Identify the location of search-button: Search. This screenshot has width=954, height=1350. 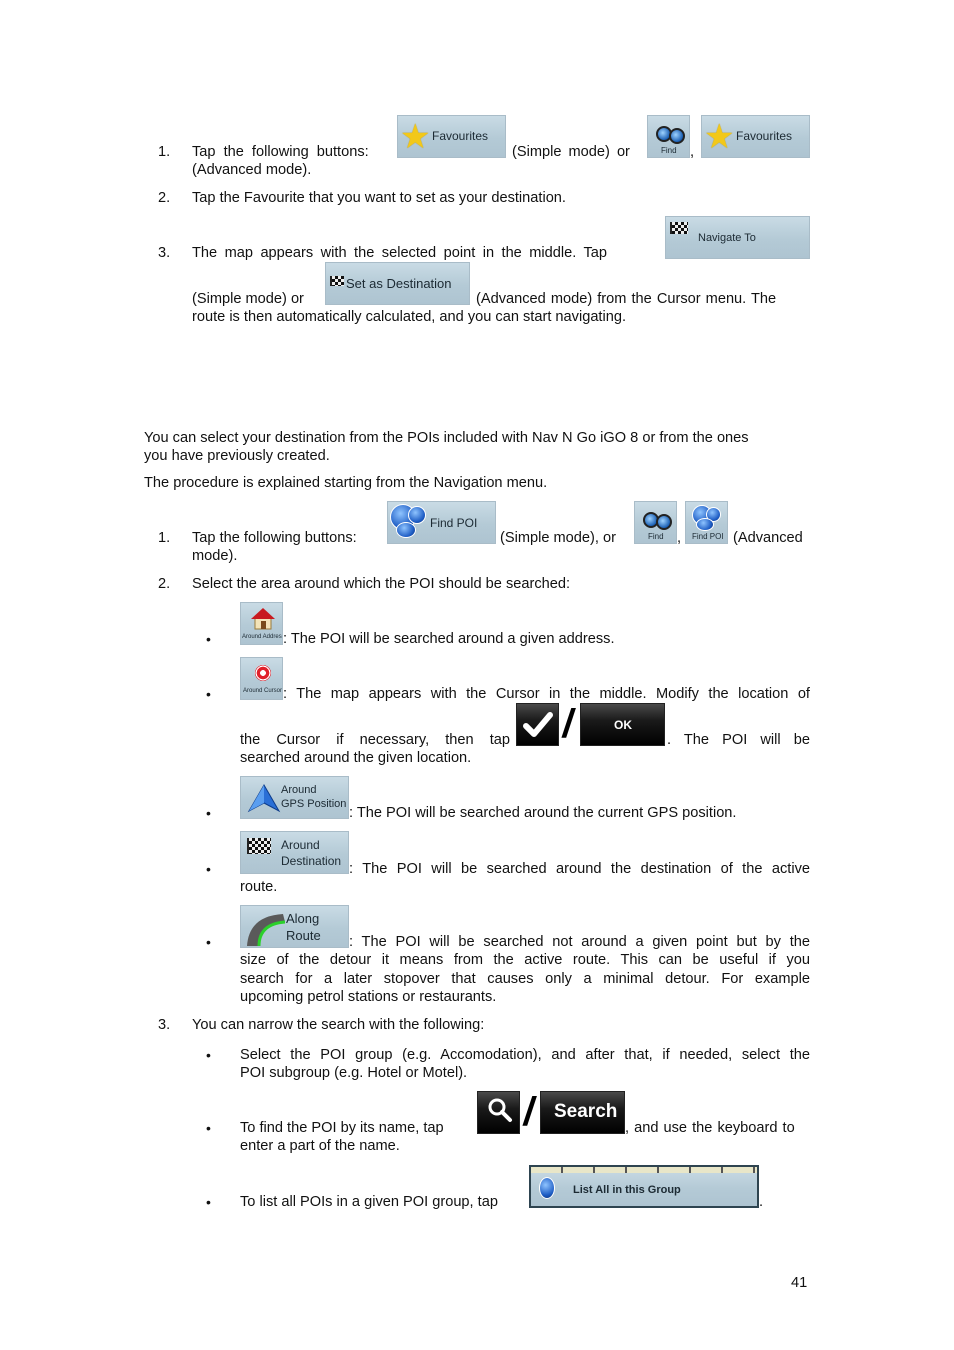
(582, 1112).